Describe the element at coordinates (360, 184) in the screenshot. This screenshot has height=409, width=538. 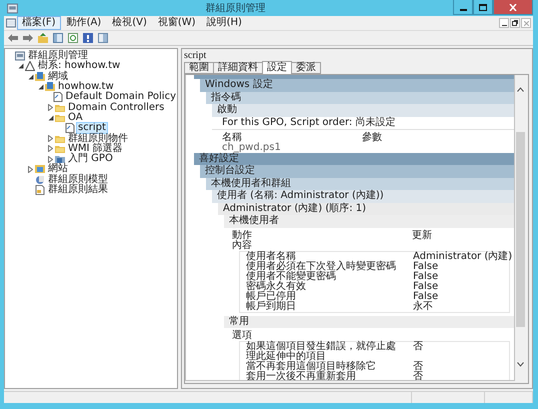
I see `section-header: 本機使用者和群組` at that location.